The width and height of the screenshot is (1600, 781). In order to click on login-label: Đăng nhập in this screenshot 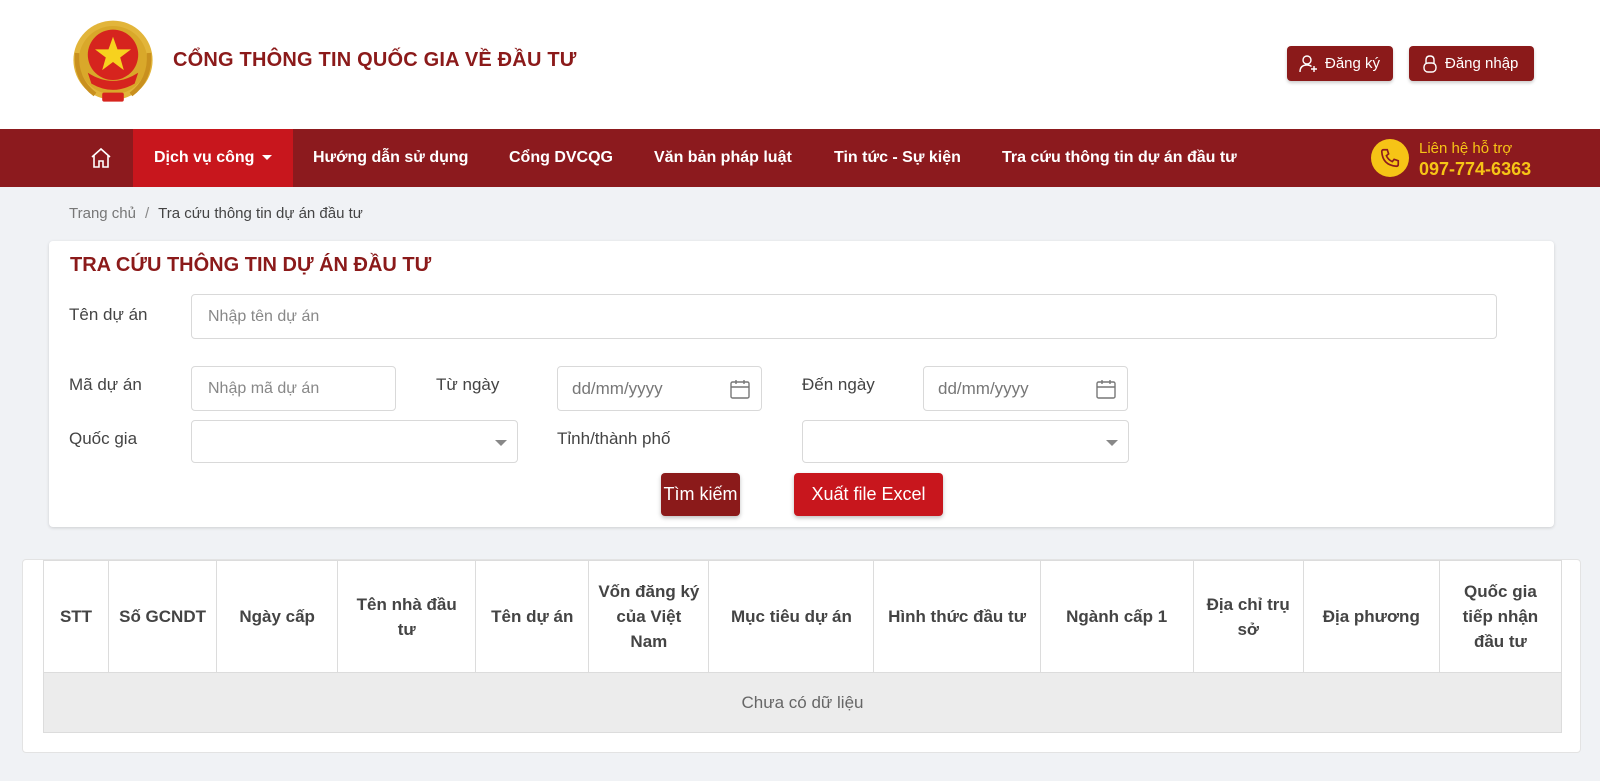, I will do `click(1482, 63)`.